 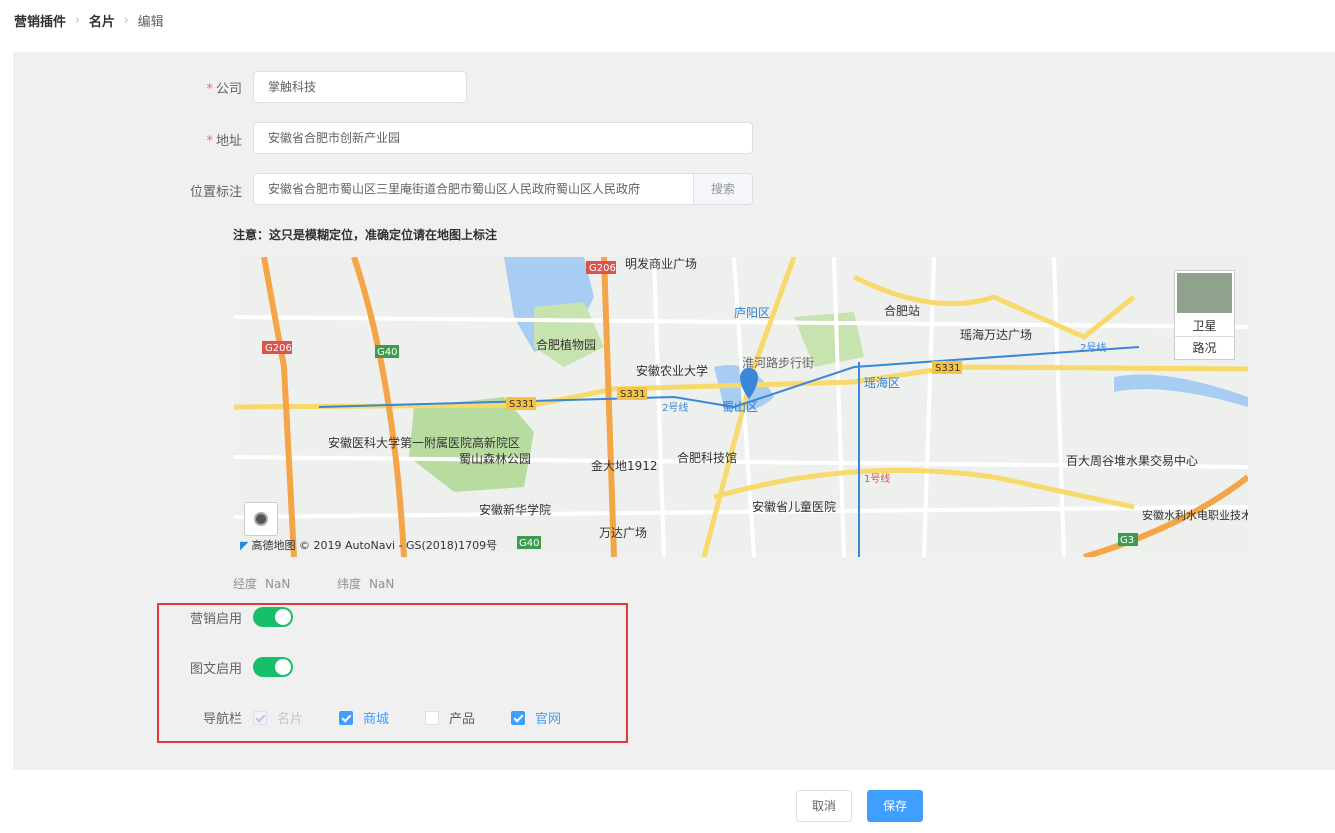 I want to click on place-label: 金大地1912, so click(x=624, y=465).